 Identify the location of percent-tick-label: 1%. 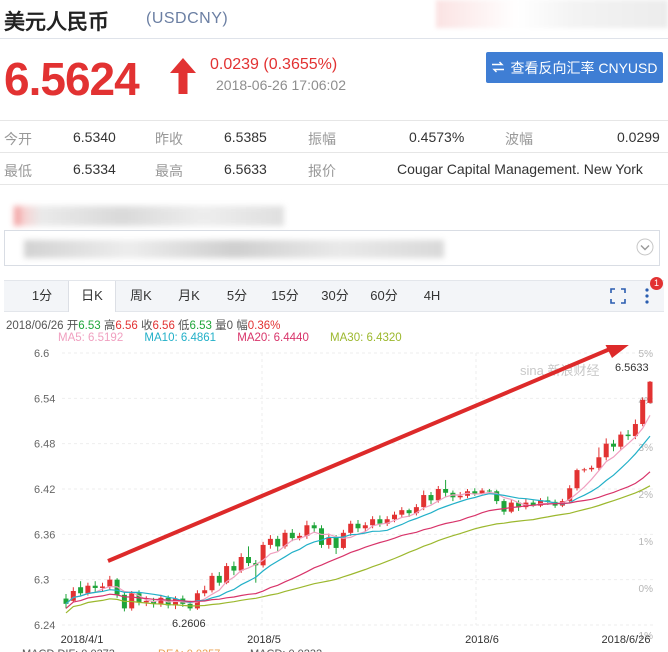
(646, 542).